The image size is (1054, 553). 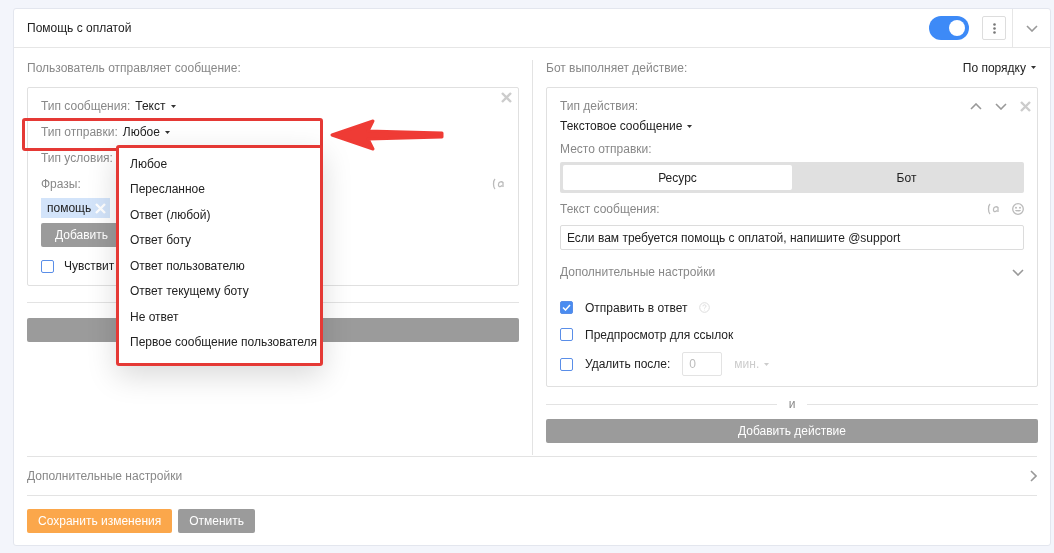 I want to click on field-label: Тип действия:, so click(x=599, y=106).